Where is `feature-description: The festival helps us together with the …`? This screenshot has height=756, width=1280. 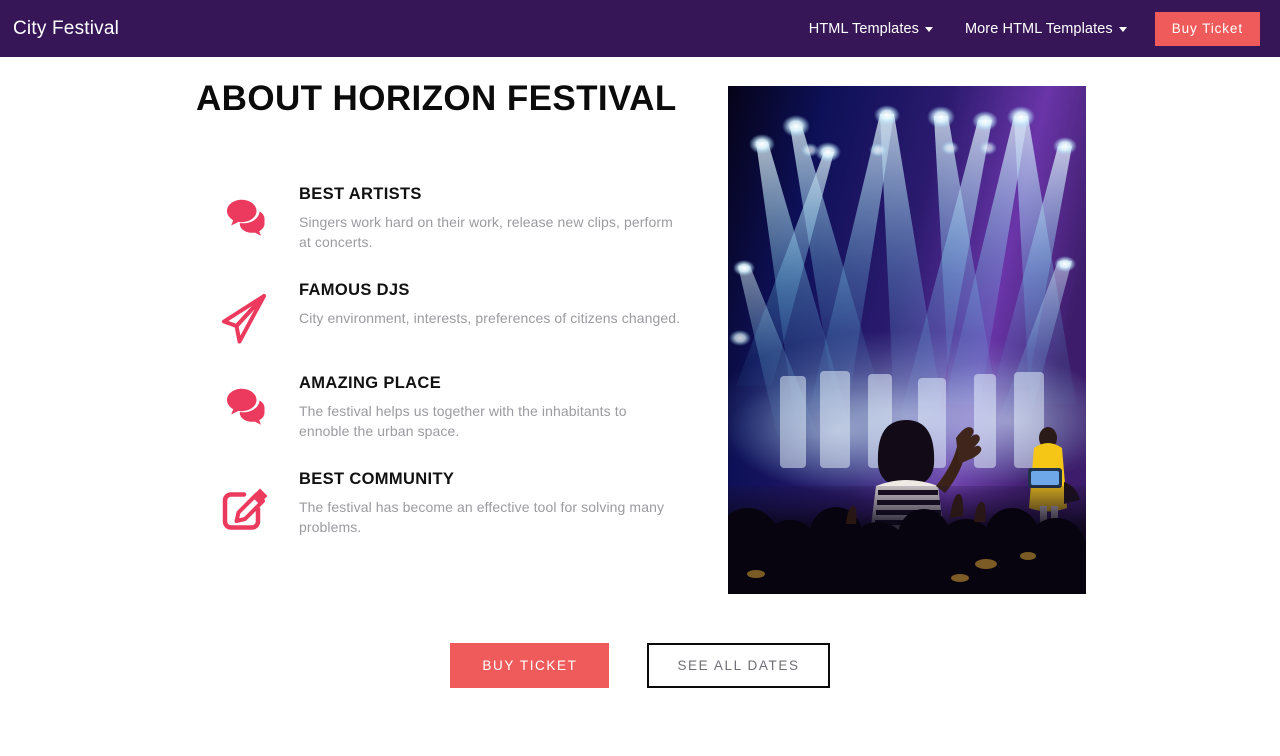
feature-description: The festival helps us together with the … is located at coordinates (463, 421).